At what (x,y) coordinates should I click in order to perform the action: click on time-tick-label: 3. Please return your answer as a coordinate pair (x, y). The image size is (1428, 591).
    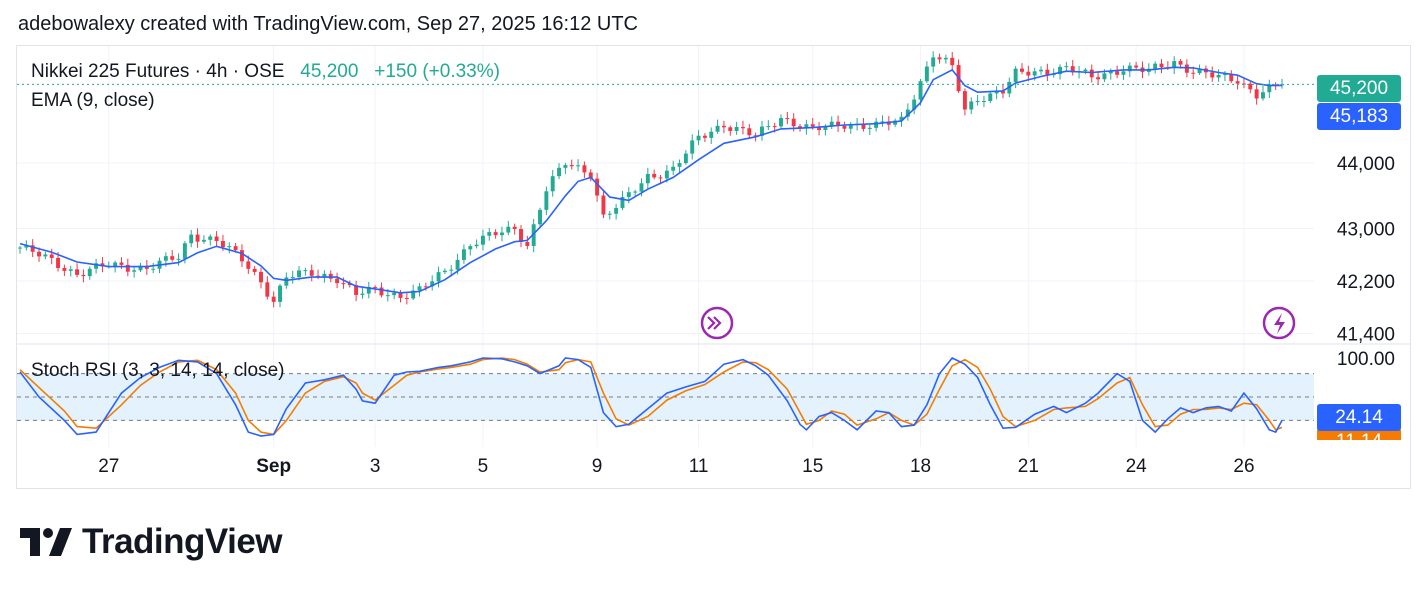
    Looking at the image, I should click on (375, 466).